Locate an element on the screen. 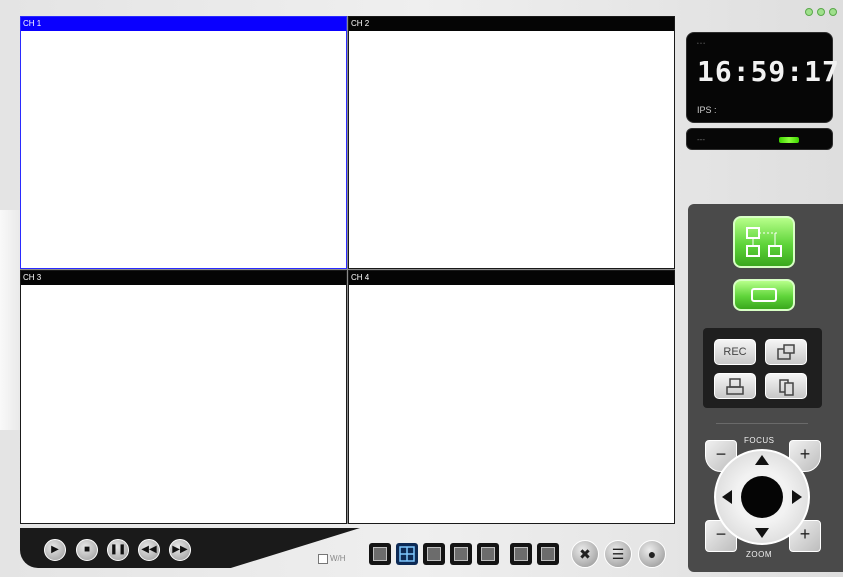  pan-up-button is located at coordinates (762, 460).